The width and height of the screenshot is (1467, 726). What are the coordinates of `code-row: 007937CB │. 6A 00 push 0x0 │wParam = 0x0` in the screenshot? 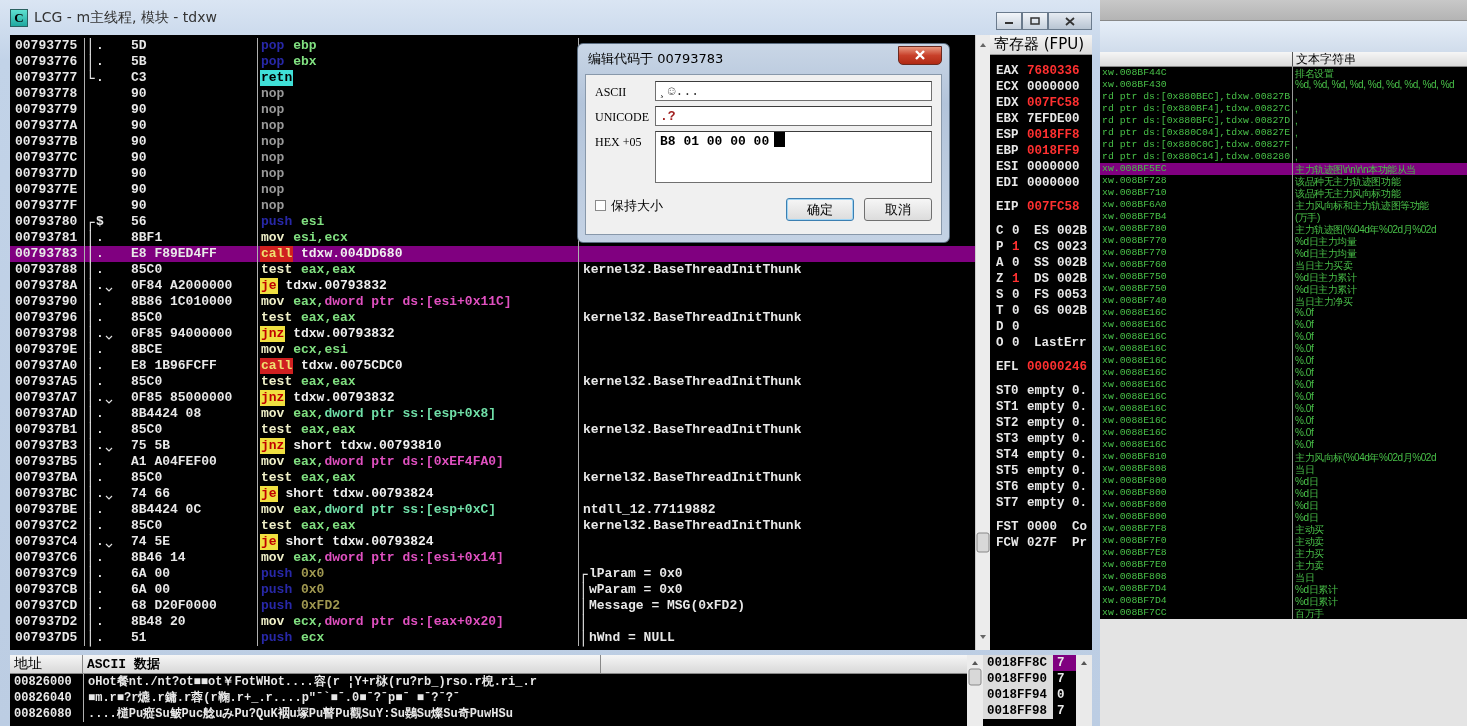 It's located at (492, 590).